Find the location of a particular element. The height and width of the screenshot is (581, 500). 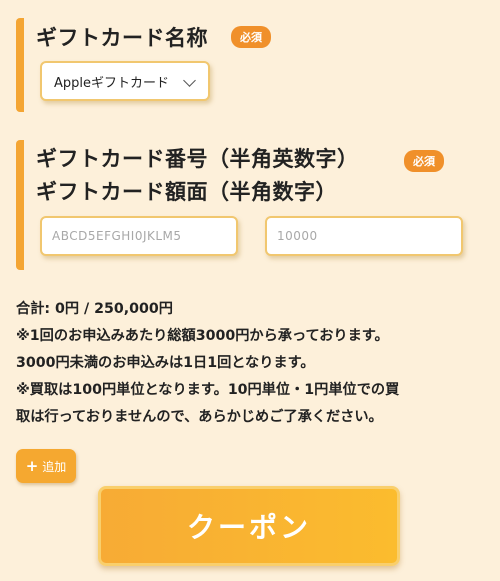

coupon-button: クーポン is located at coordinates (249, 526).